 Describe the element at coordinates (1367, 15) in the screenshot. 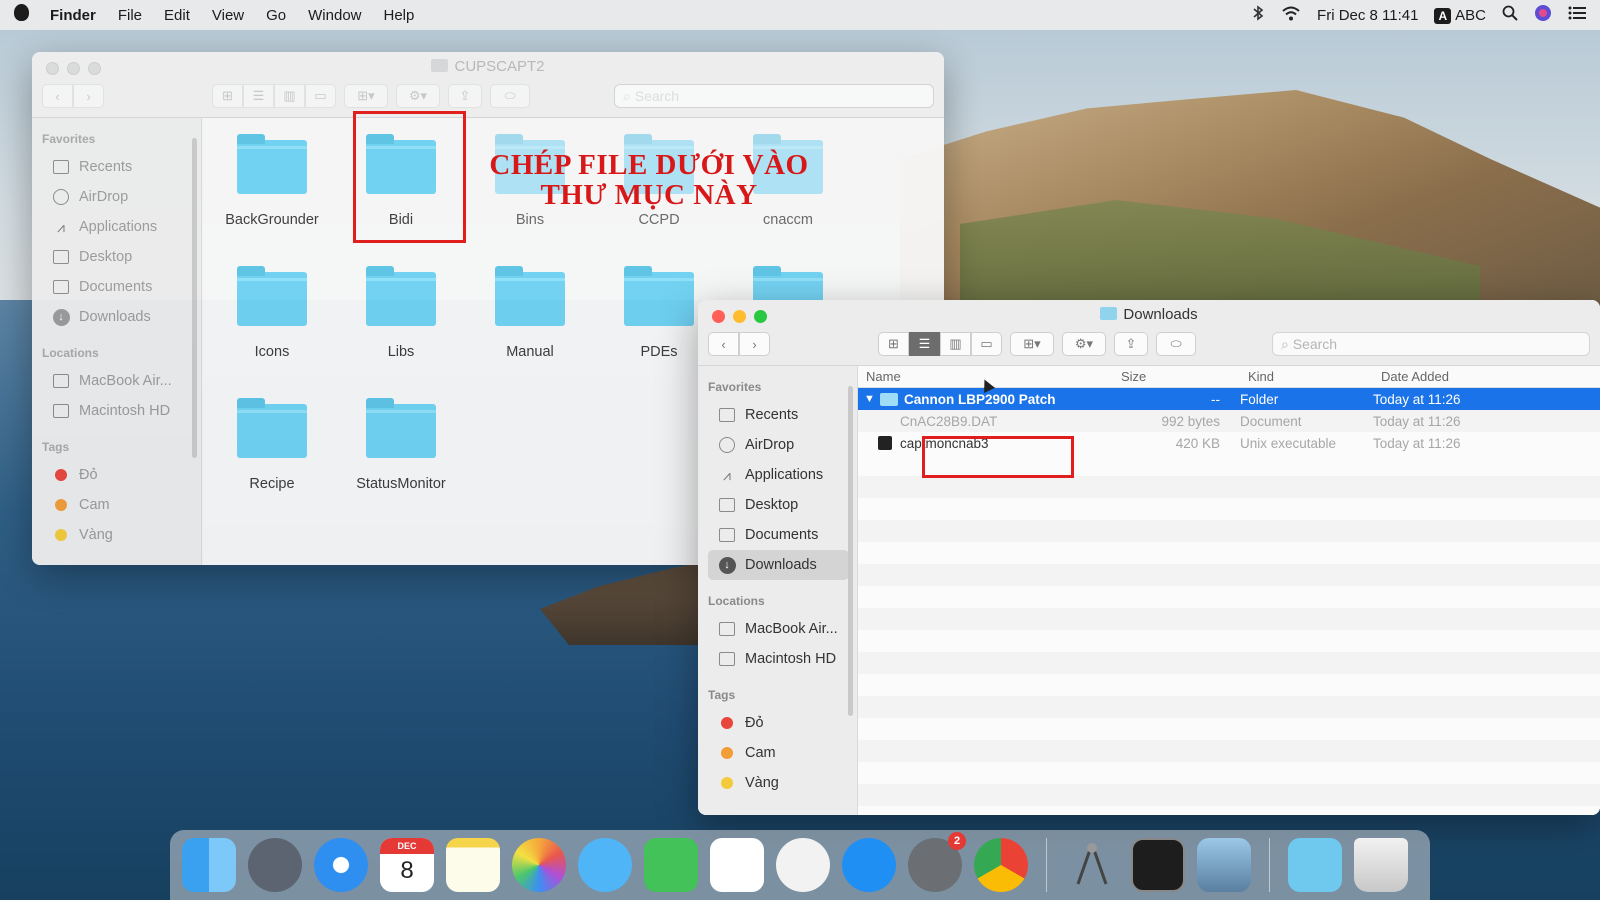

I see `menu-clock: Fri Dec 8 11:41` at that location.